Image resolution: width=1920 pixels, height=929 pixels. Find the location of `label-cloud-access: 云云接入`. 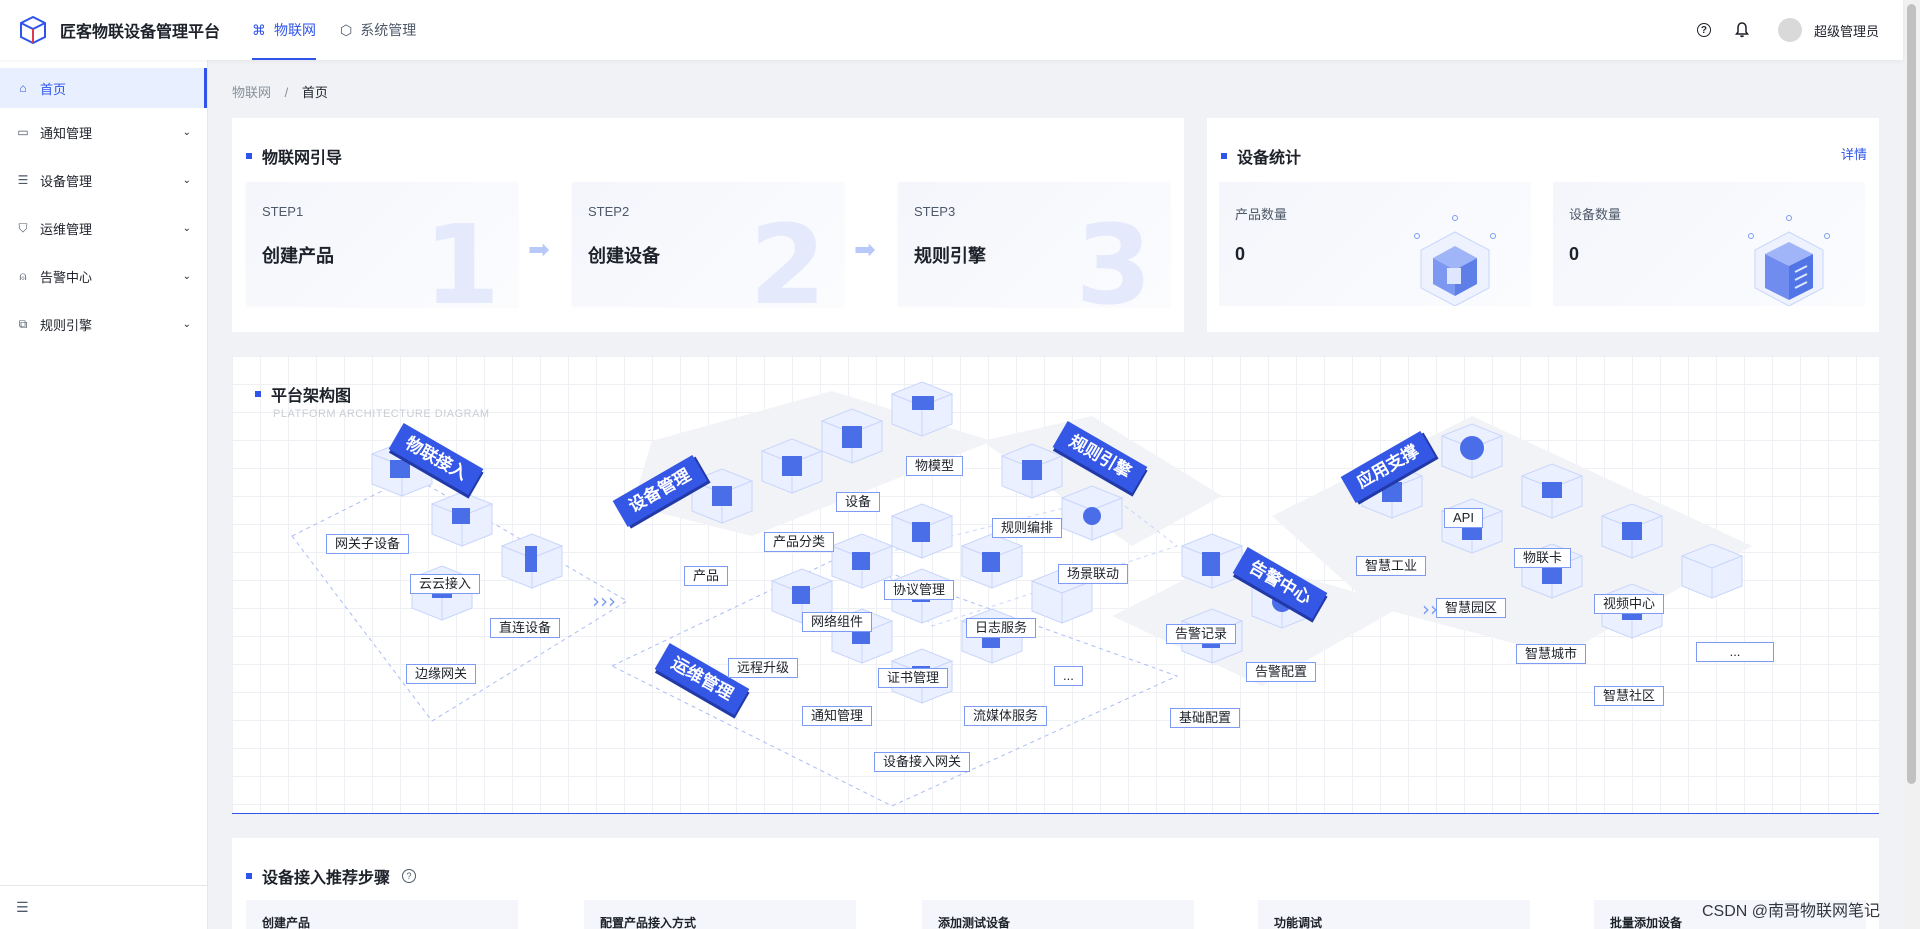

label-cloud-access: 云云接入 is located at coordinates (445, 584).